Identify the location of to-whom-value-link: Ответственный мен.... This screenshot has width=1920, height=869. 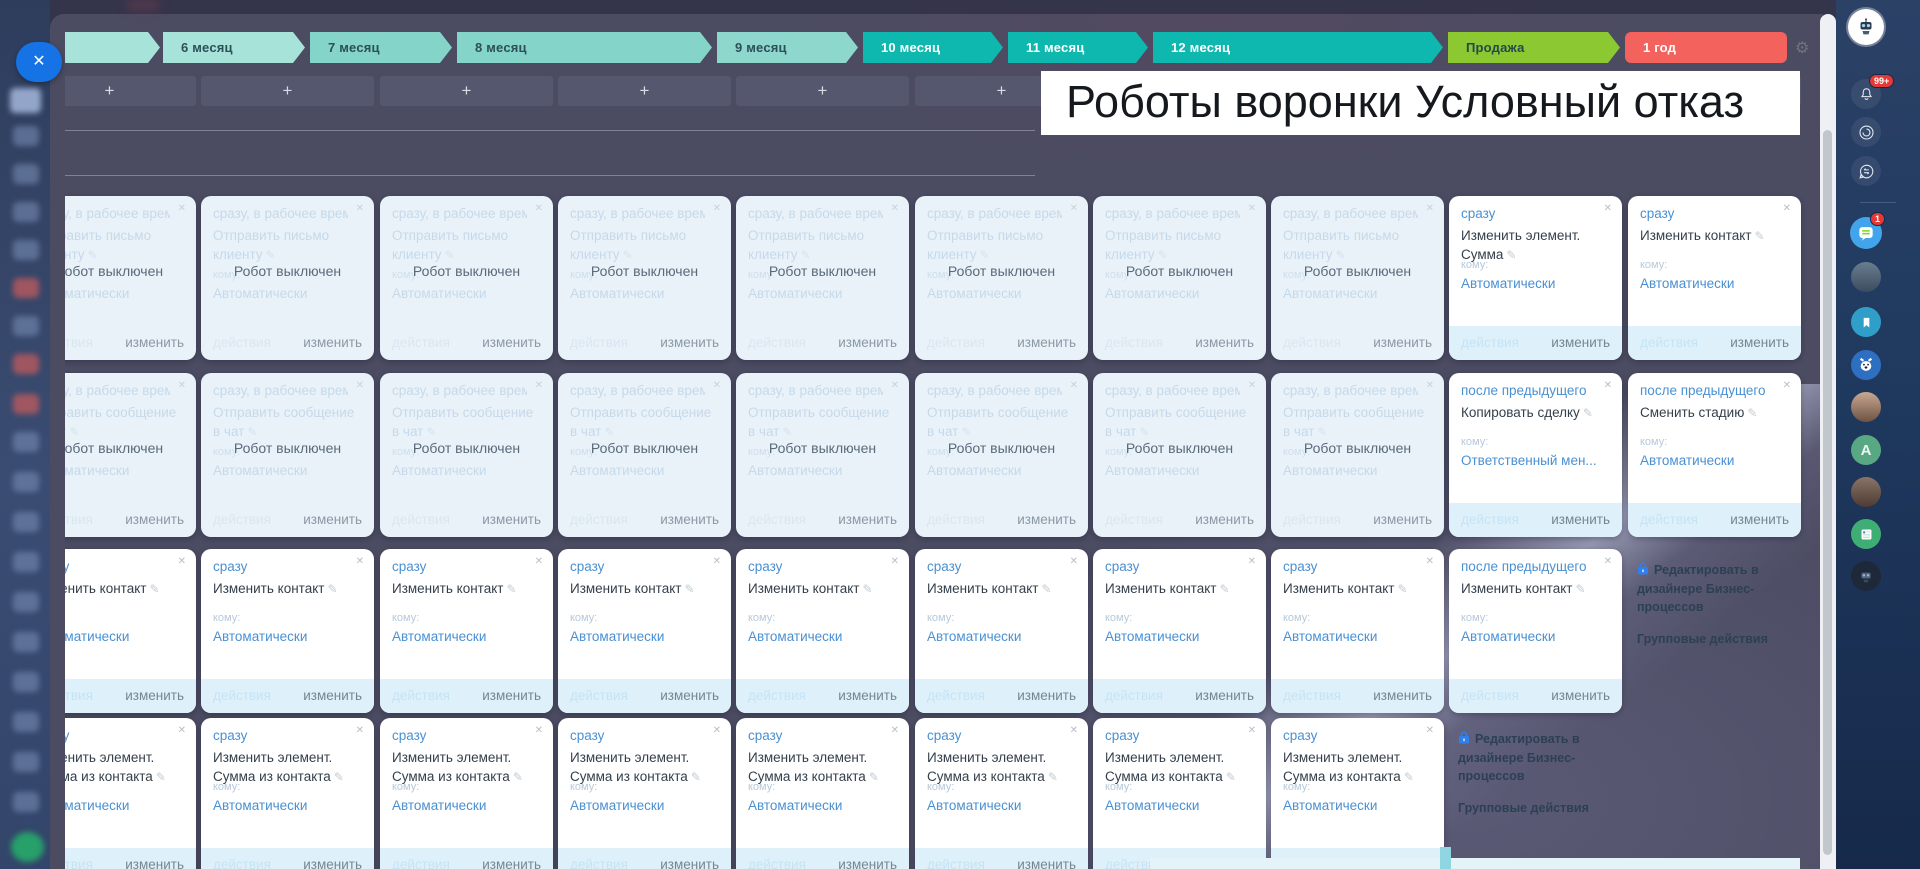
(1529, 460).